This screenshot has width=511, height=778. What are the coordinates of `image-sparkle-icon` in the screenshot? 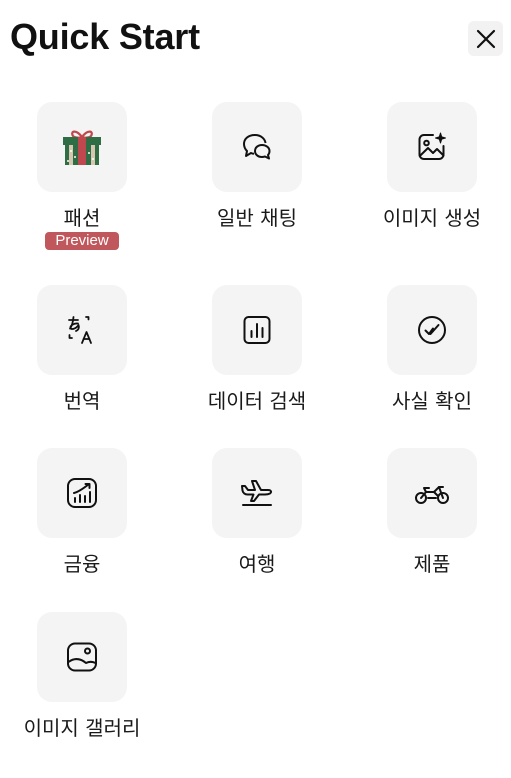 It's located at (432, 147).